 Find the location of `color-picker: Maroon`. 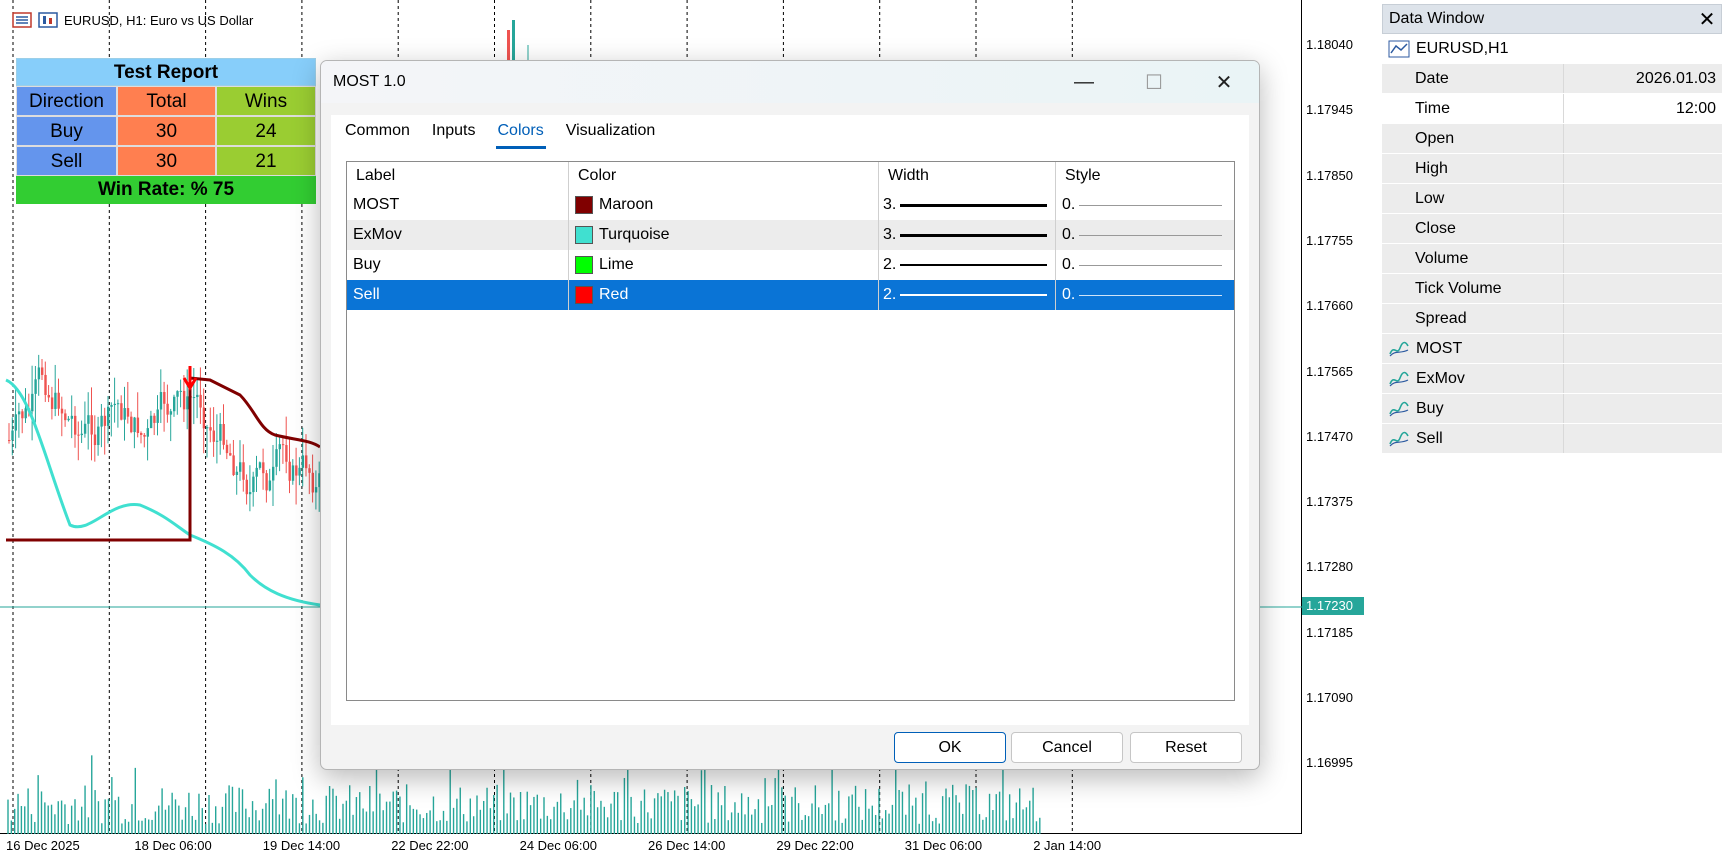

color-picker: Maroon is located at coordinates (724, 205).